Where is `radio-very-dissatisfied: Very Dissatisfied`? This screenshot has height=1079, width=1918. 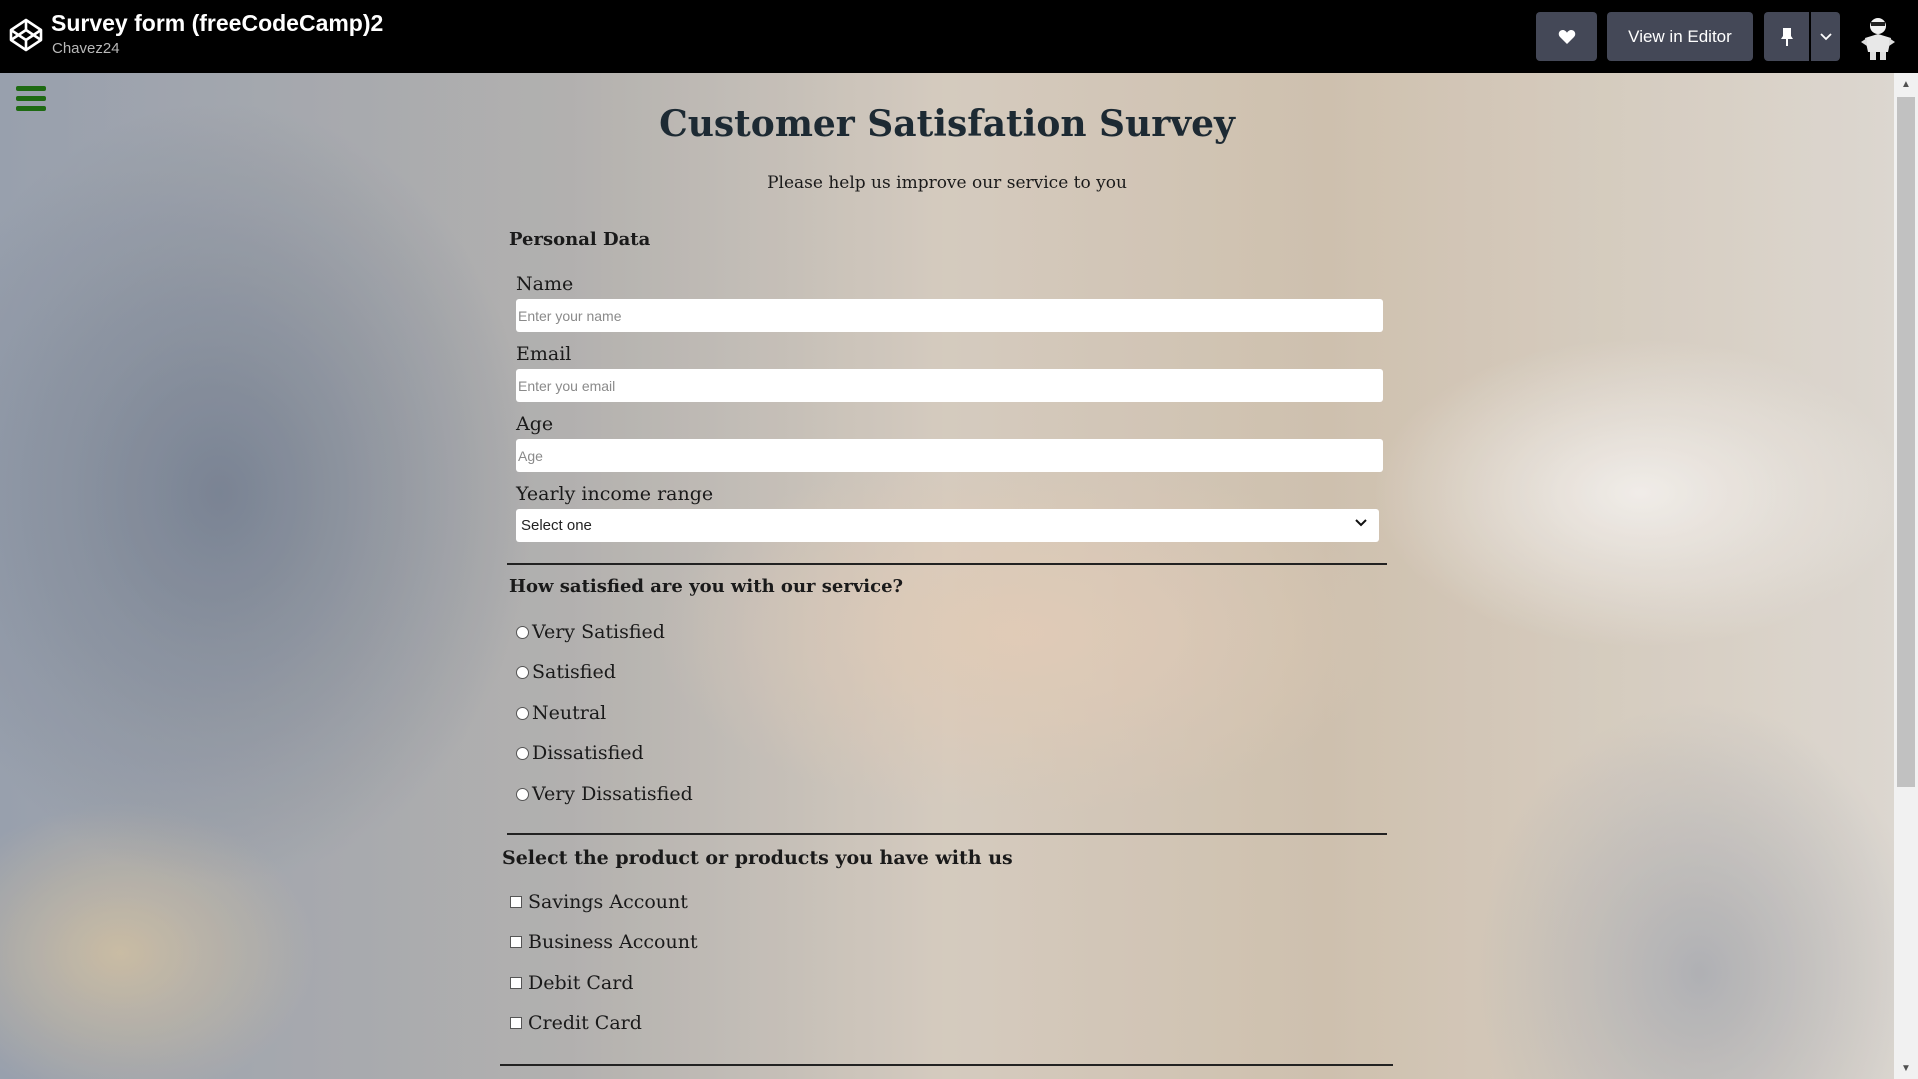
radio-very-dissatisfied: Very Dissatisfied is located at coordinates (604, 794).